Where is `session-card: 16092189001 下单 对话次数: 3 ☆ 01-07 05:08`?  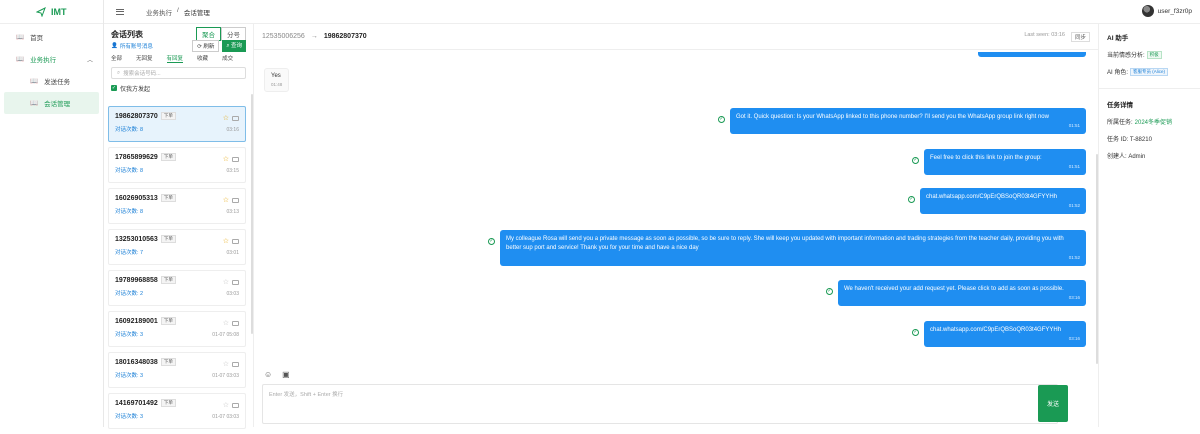
session-card: 16092189001 下单 对话次数: 3 ☆ 01-07 05:08 is located at coordinates (177, 329).